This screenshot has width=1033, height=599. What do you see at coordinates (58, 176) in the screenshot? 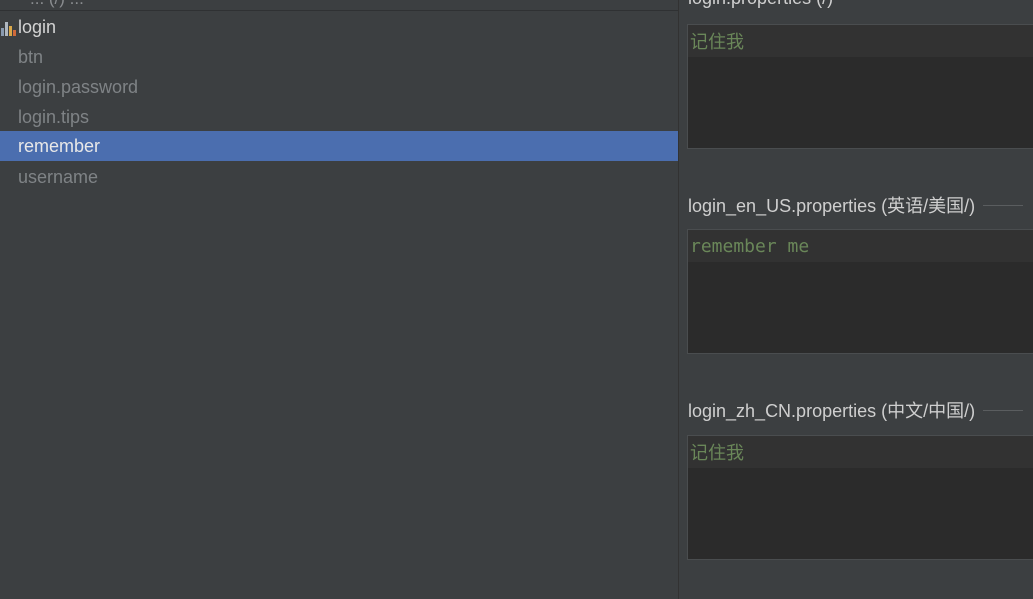
I see `tree-item-label: username` at bounding box center [58, 176].